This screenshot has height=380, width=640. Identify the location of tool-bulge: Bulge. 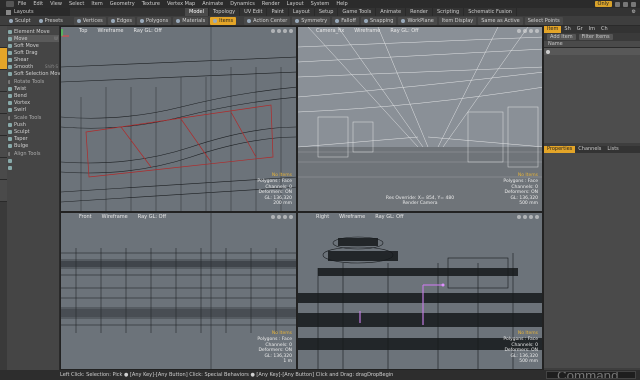
(33, 145).